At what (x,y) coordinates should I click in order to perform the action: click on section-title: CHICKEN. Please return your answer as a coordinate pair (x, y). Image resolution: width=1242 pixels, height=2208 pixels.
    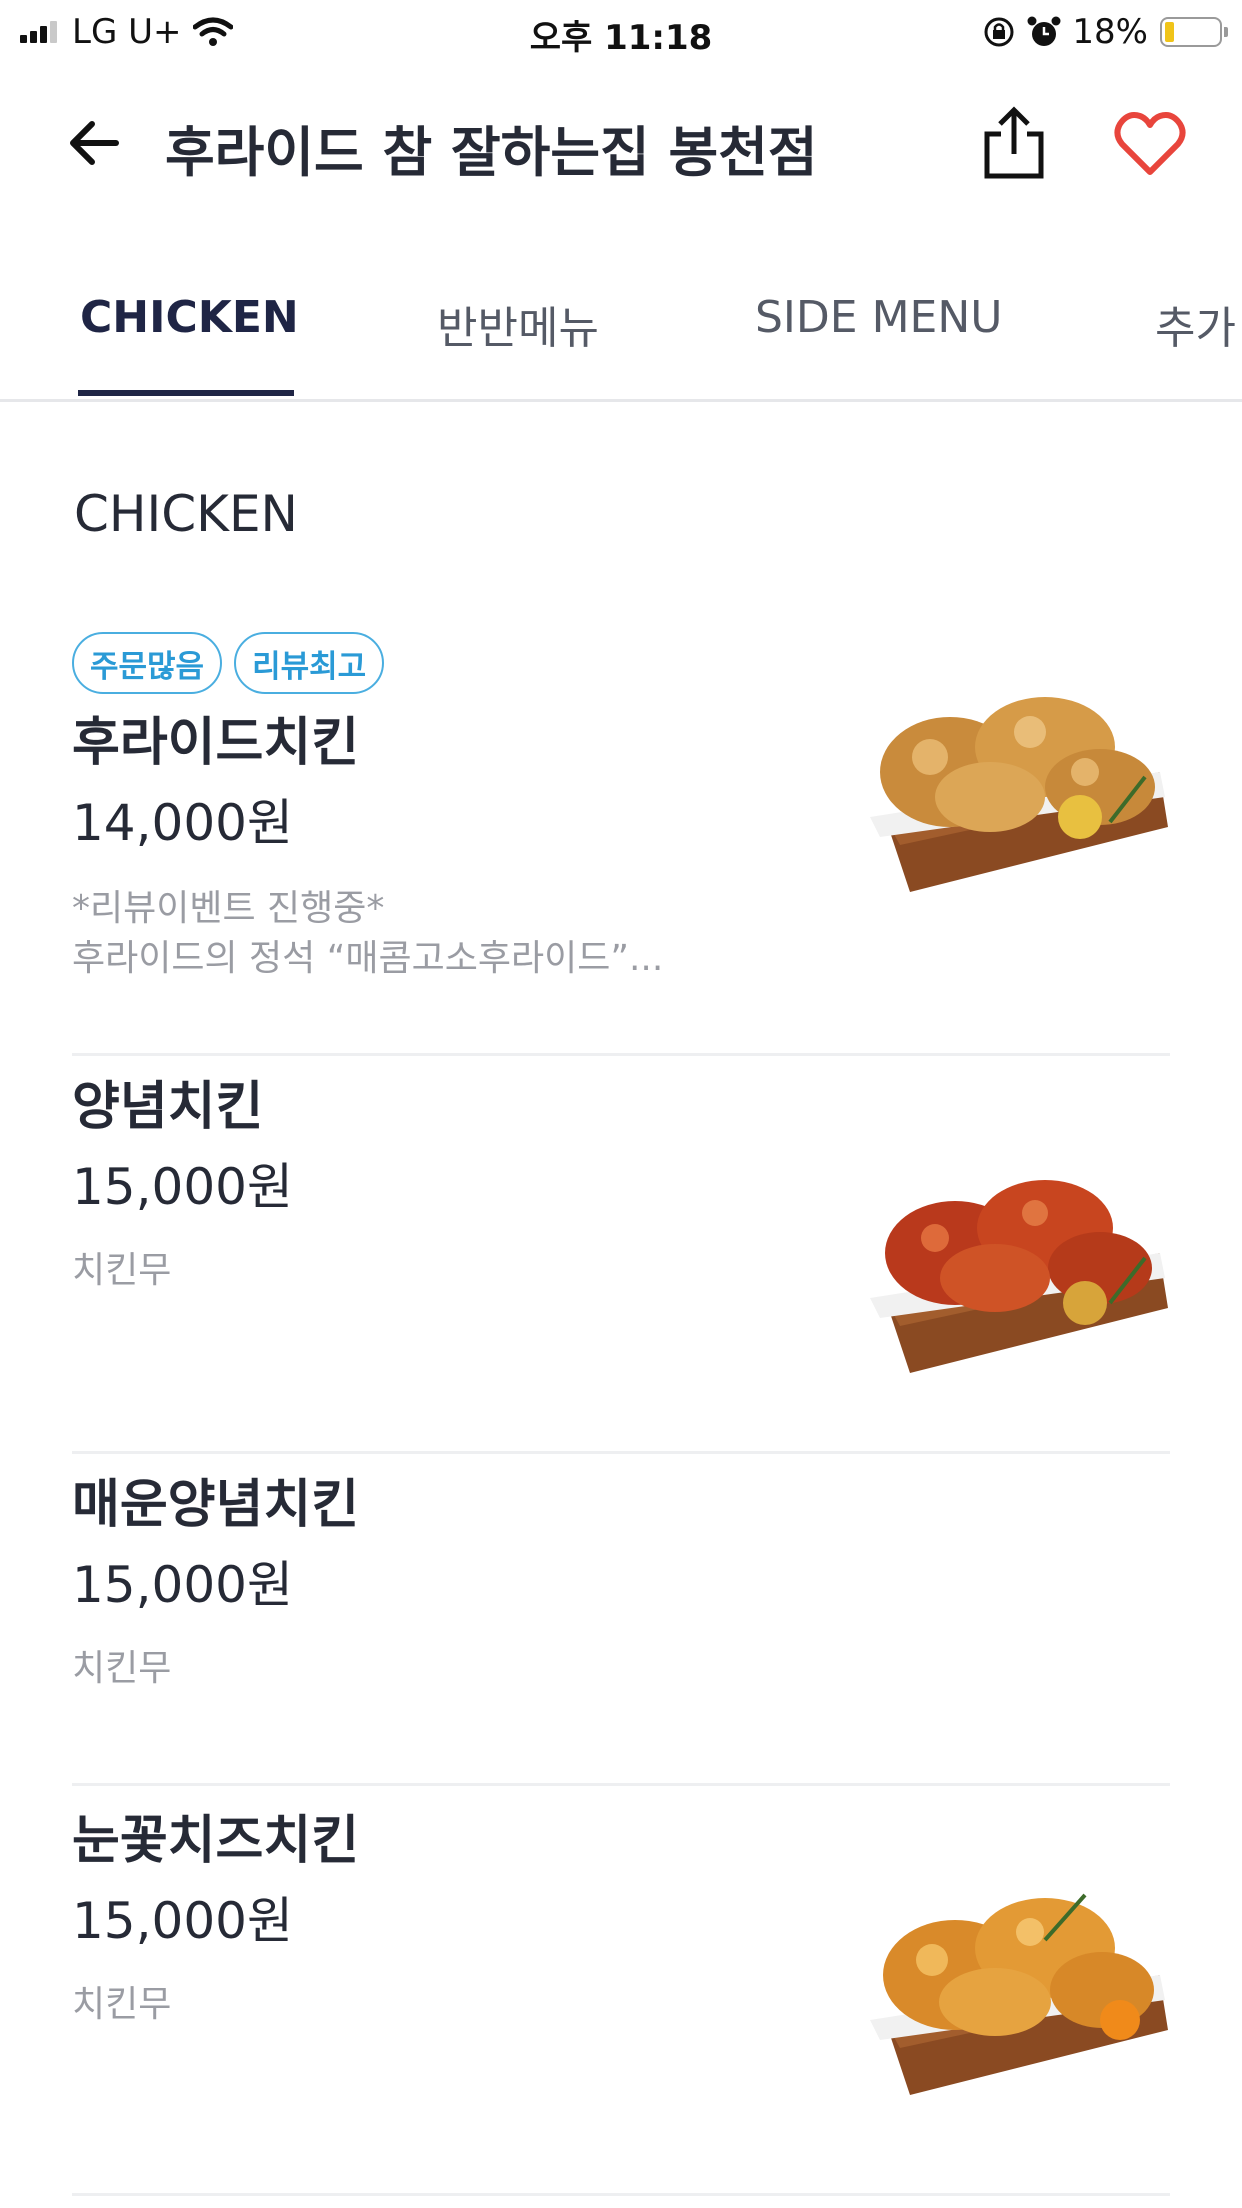
    Looking at the image, I should click on (186, 514).